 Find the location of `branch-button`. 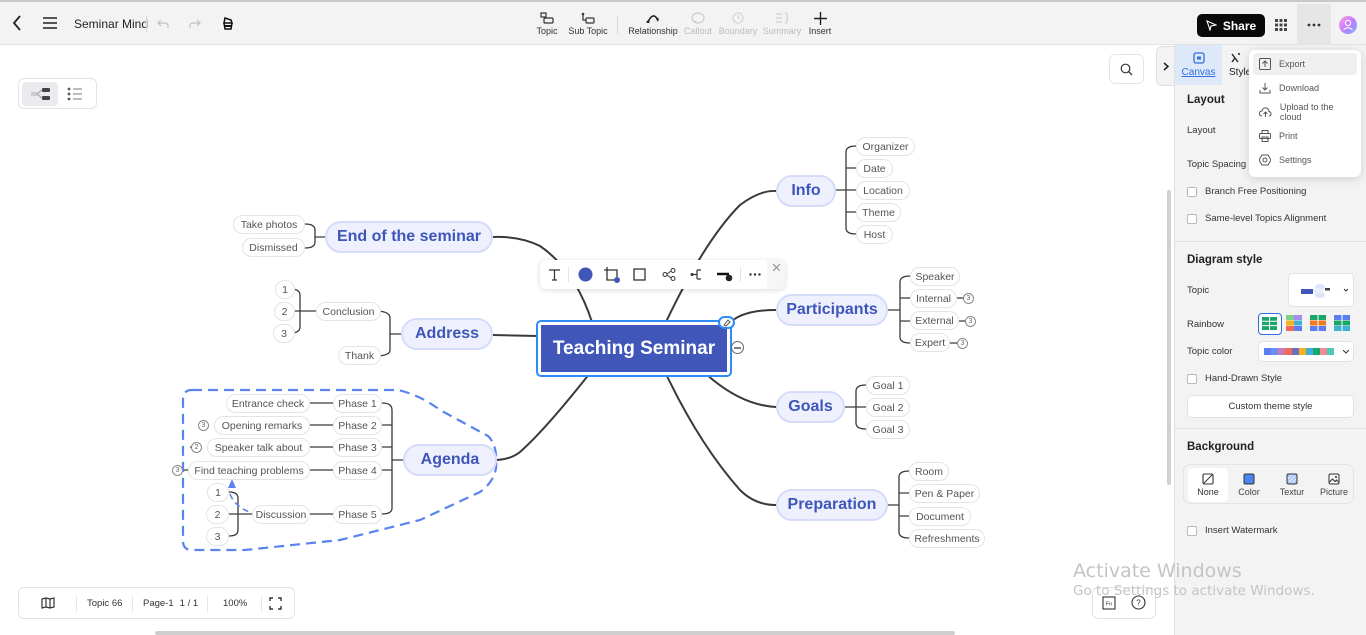

branch-button is located at coordinates (697, 274).